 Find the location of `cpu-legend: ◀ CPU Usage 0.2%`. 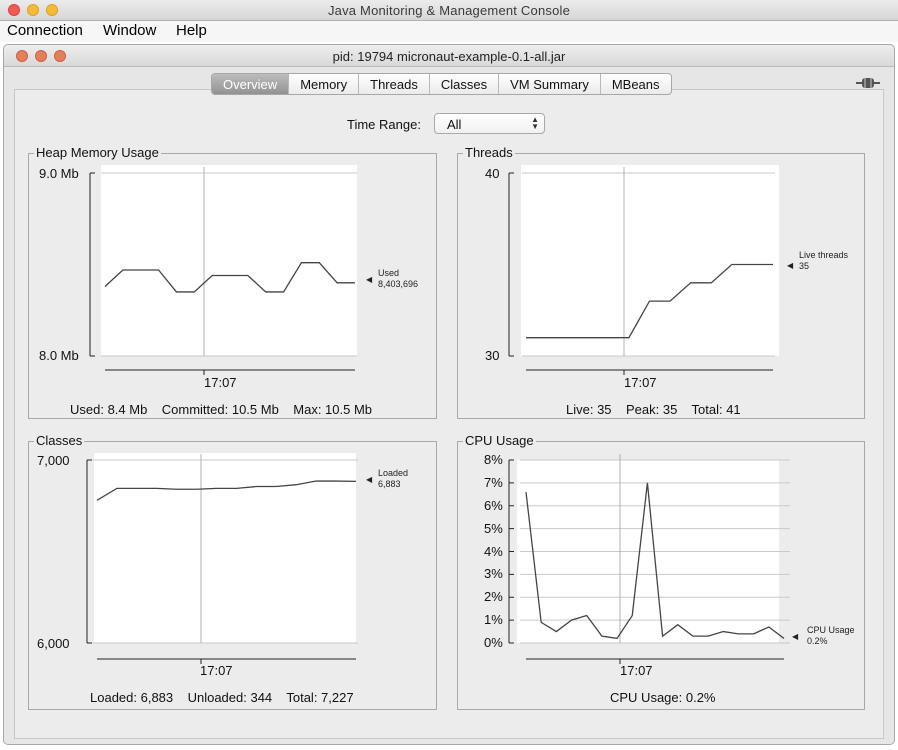

cpu-legend: ◀ CPU Usage 0.2% is located at coordinates (823, 636).